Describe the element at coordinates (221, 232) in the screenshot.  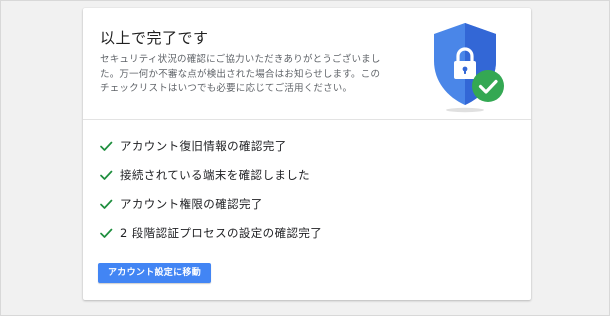
I see `checklist-item-label: 2 段階認証プロセスの設定の確認完了` at that location.